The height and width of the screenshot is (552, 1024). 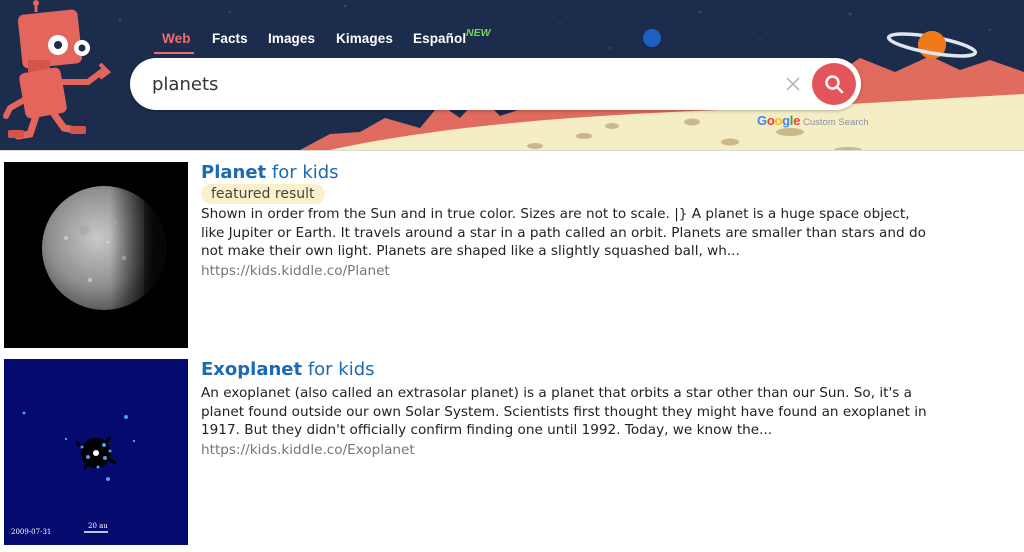 I want to click on new-badge: NEW, so click(x=478, y=33).